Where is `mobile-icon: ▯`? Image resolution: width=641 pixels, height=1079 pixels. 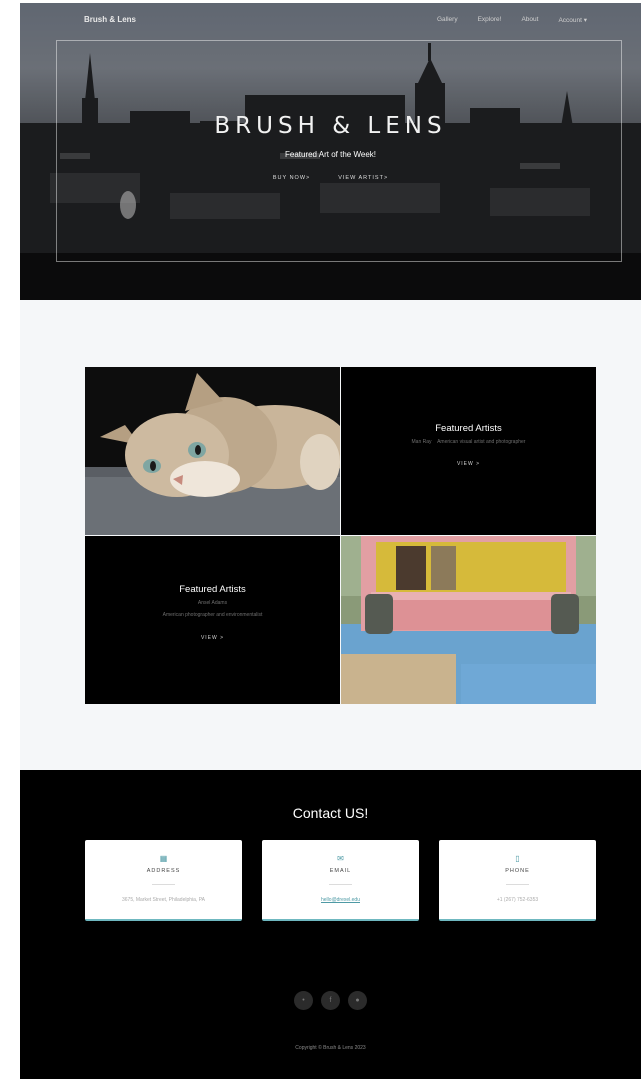 mobile-icon: ▯ is located at coordinates (517, 858).